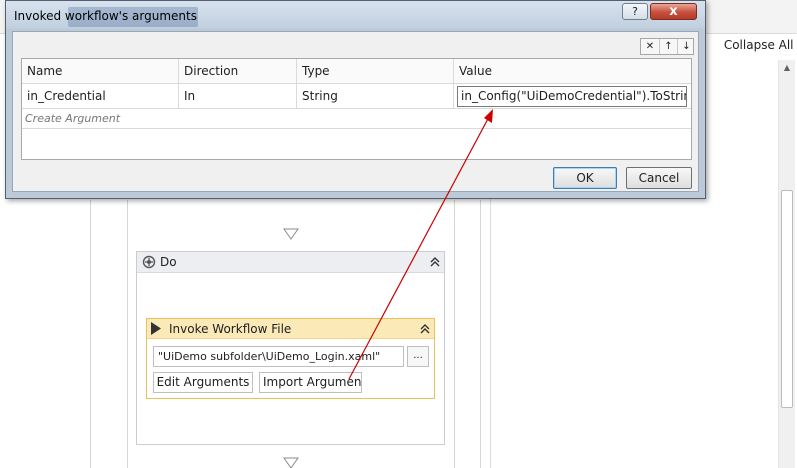 The height and width of the screenshot is (468, 797). I want to click on designer-toolbar: ll Collapse All, so click(747, 45).